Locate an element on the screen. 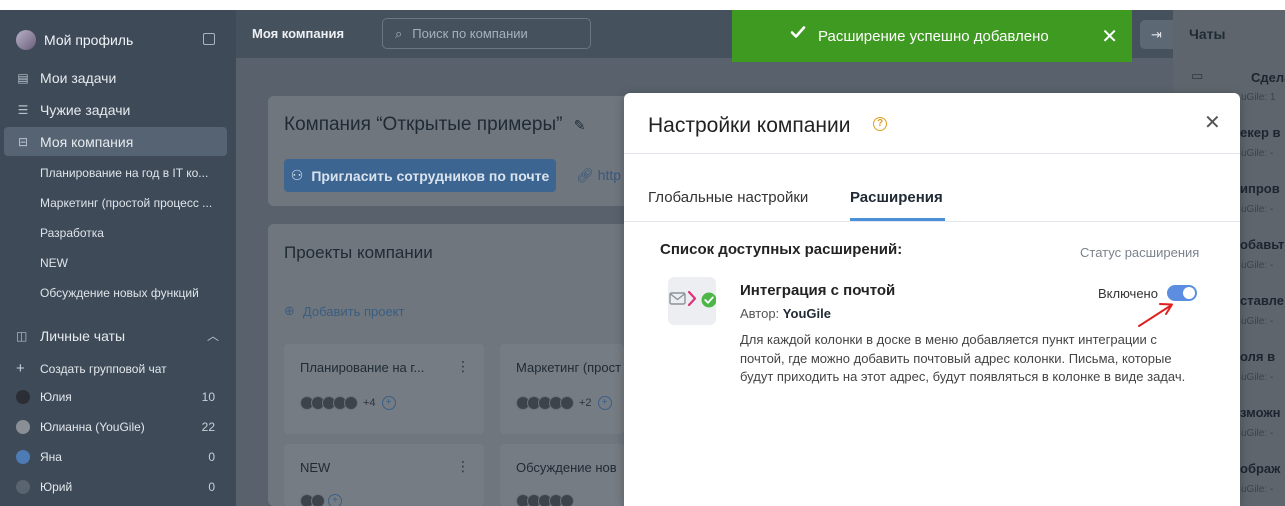 The image size is (1285, 506). collapse-sidebar-icon is located at coordinates (209, 39).